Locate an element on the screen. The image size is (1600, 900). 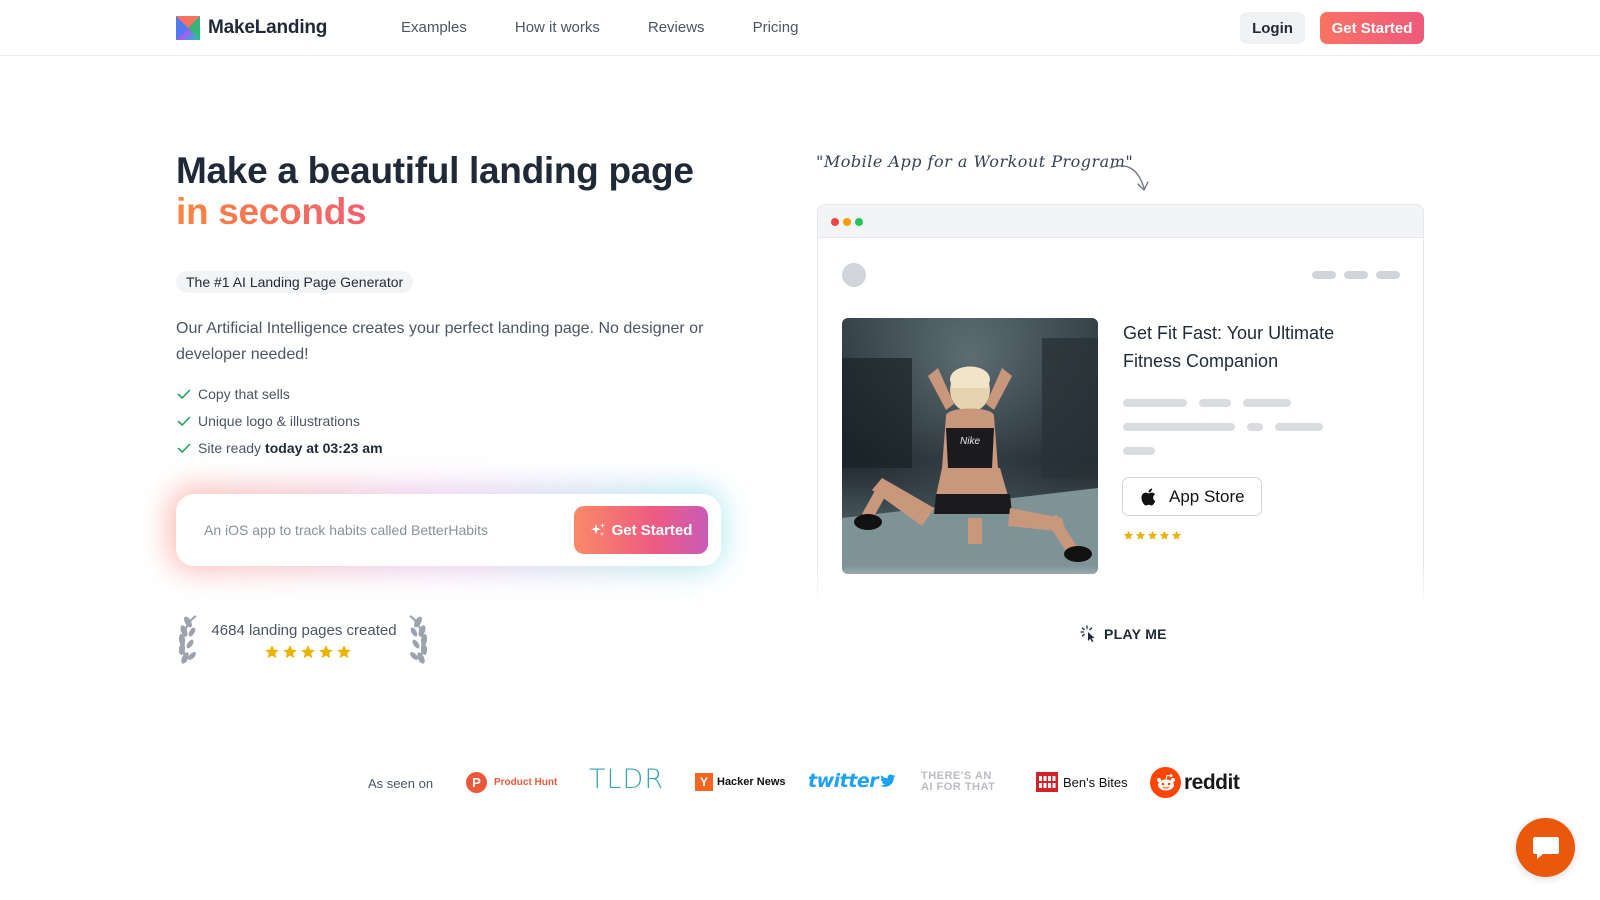
producthunt-text: Product Hunt is located at coordinates (526, 782).